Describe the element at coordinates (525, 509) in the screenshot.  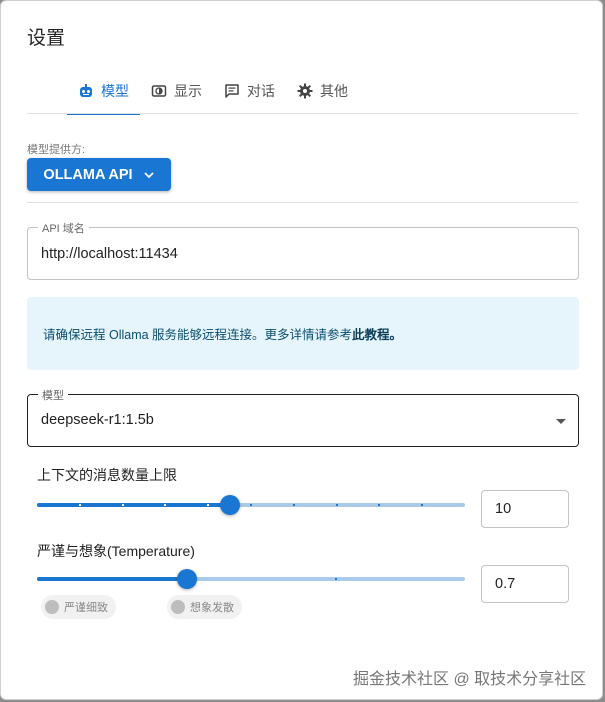
I see `context-limit-input: 10` at that location.